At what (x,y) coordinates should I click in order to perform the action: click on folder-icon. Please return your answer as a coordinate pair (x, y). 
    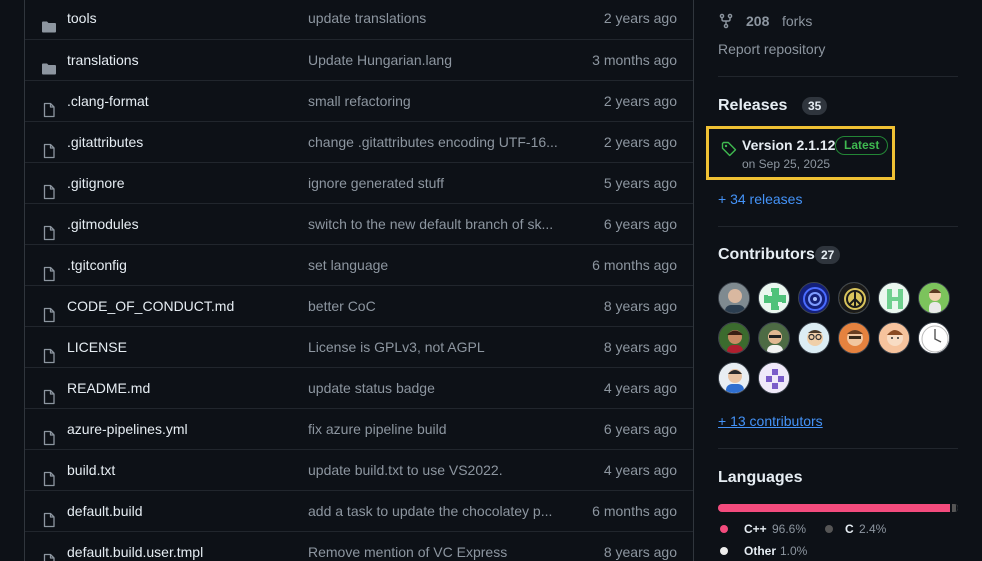
    Looking at the image, I should click on (49, 63).